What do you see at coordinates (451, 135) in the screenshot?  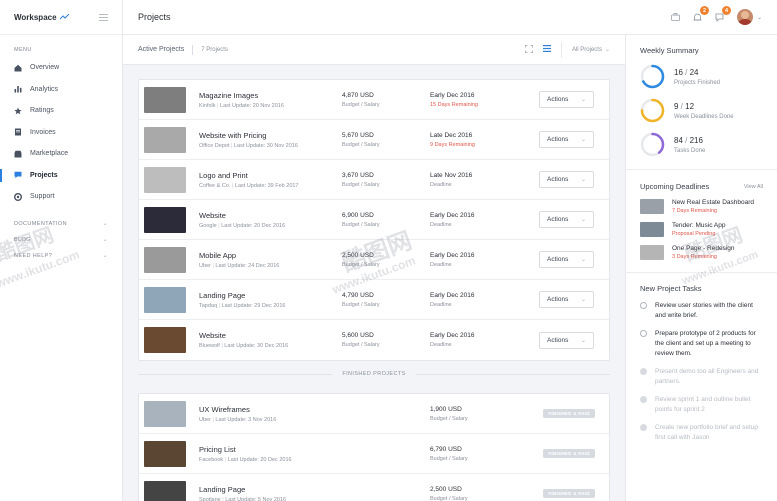 I see `project-deadline: Late Dec 2016` at bounding box center [451, 135].